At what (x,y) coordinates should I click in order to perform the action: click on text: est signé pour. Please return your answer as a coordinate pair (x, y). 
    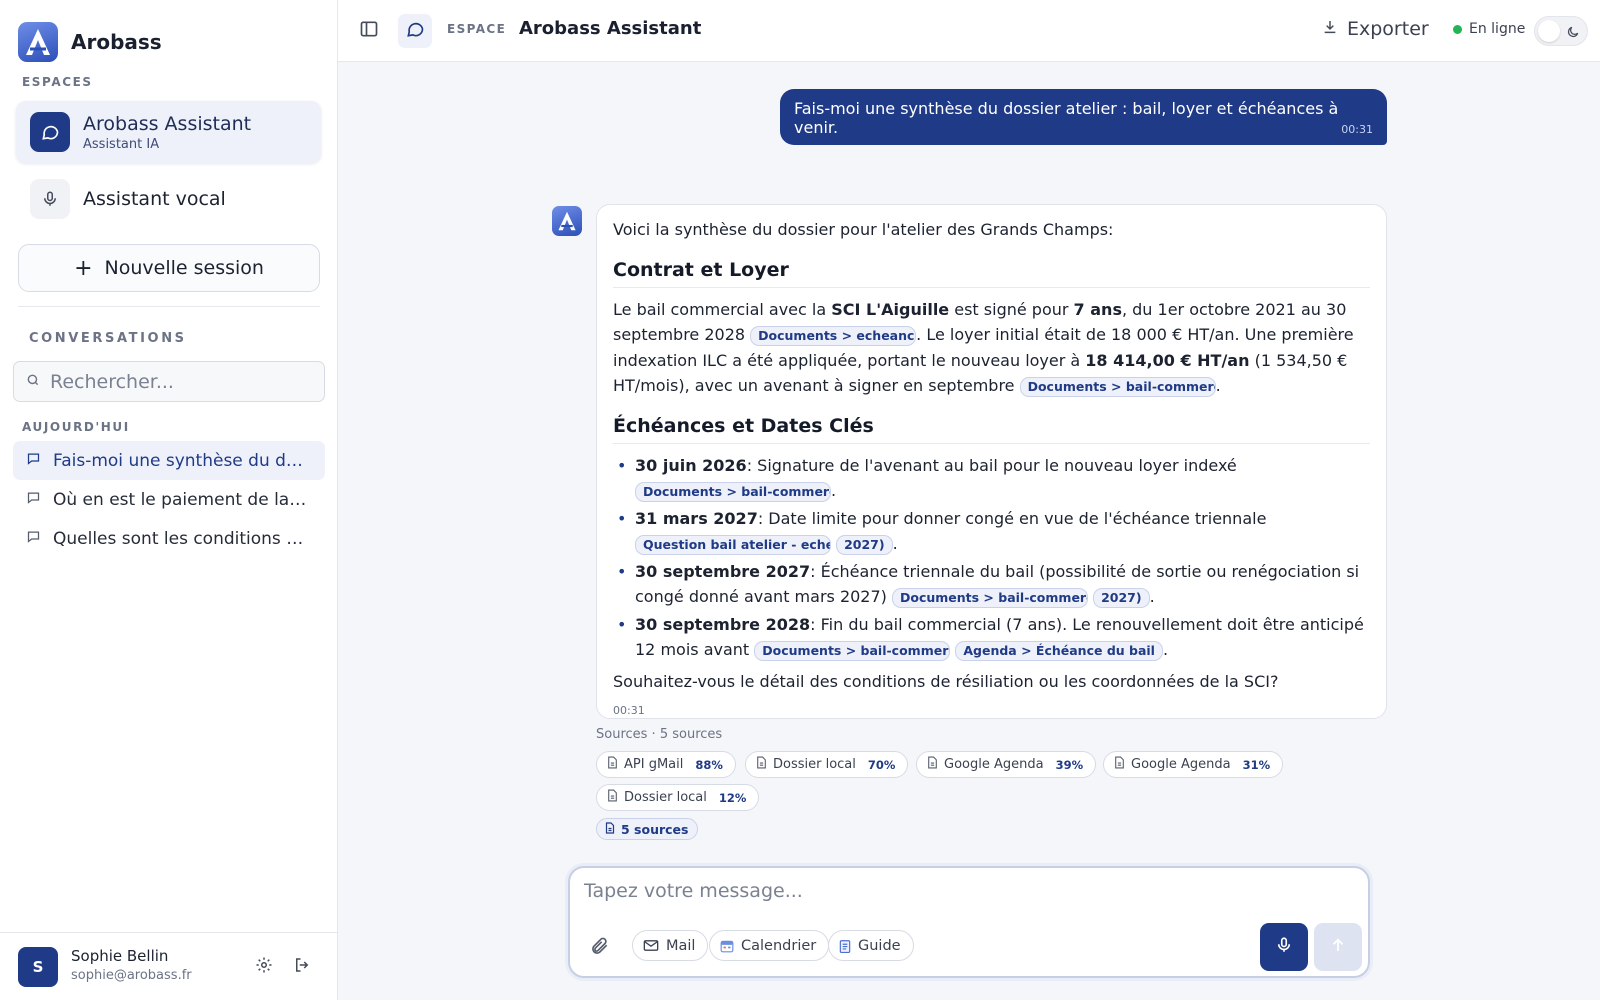
    Looking at the image, I should click on (1011, 309).